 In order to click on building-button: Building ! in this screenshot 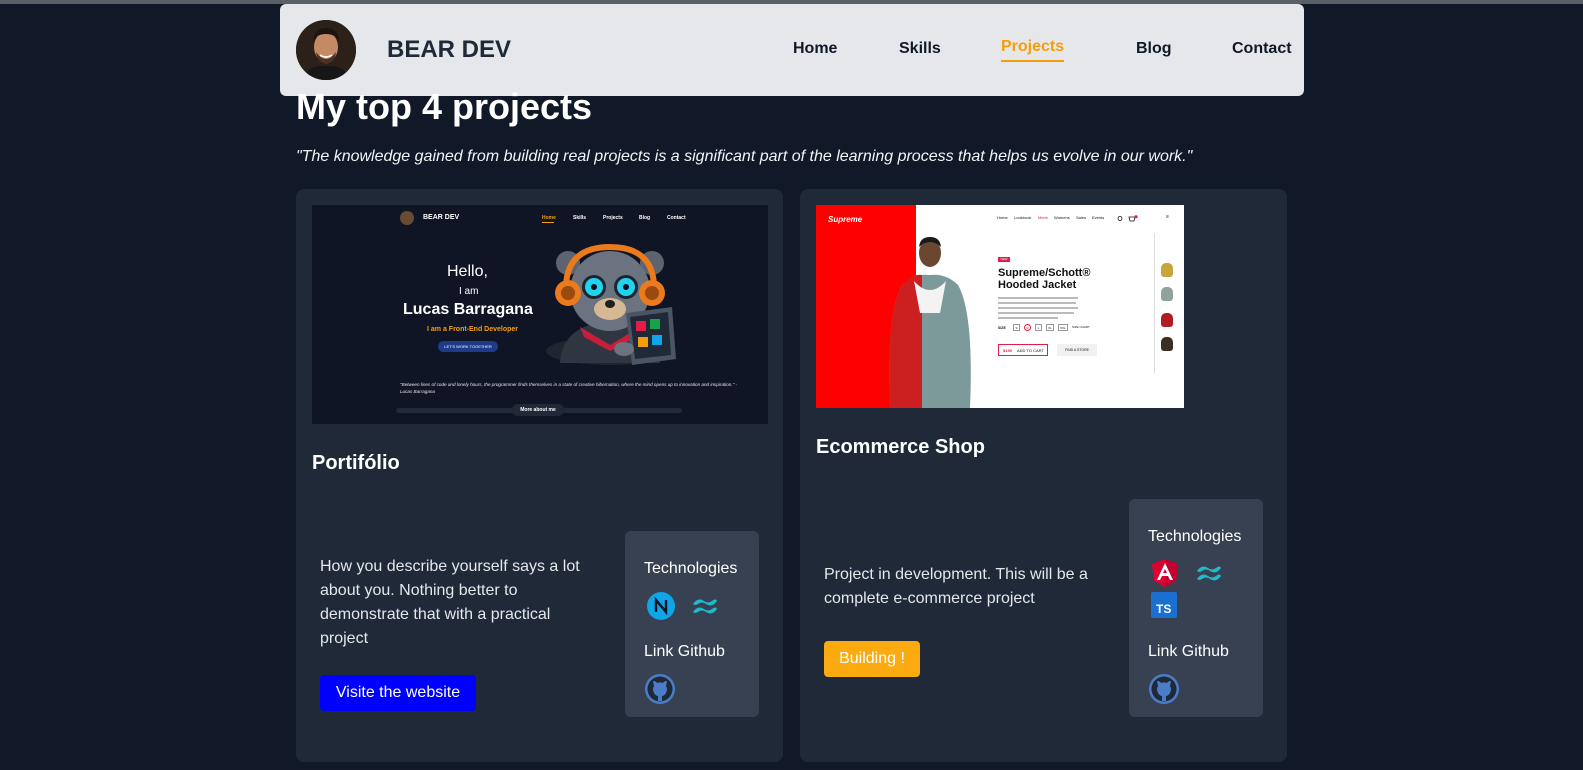, I will do `click(872, 659)`.